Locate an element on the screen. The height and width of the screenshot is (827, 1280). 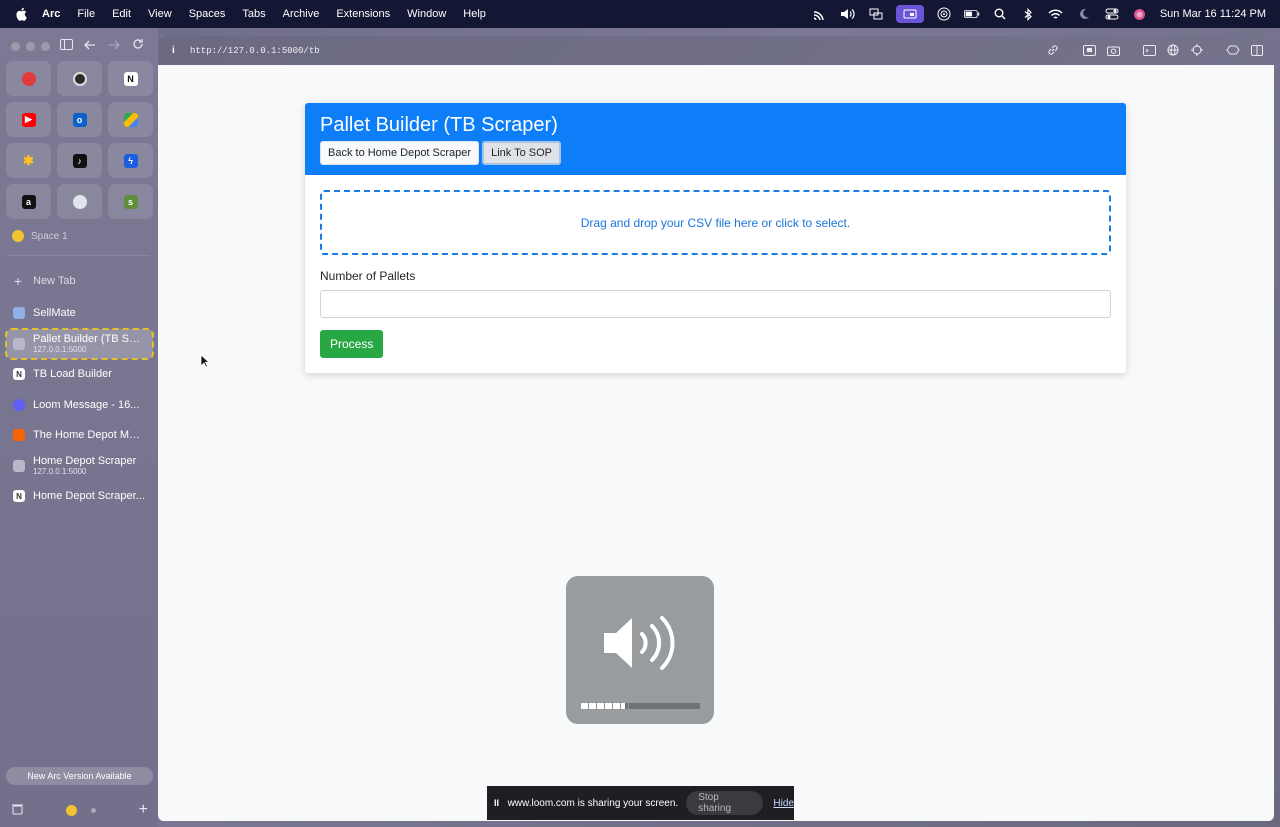
focus-moon-icon is located at coordinates (1084, 14).